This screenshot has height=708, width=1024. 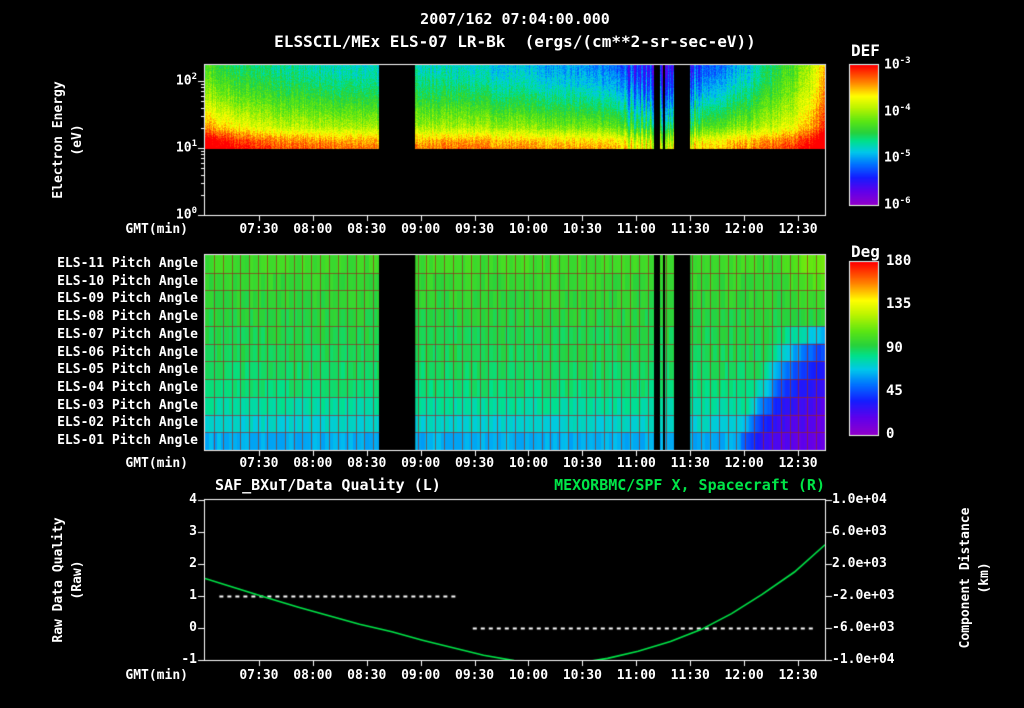 What do you see at coordinates (193, 499) in the screenshot?
I see `quality-axis-tick-label: 4` at bounding box center [193, 499].